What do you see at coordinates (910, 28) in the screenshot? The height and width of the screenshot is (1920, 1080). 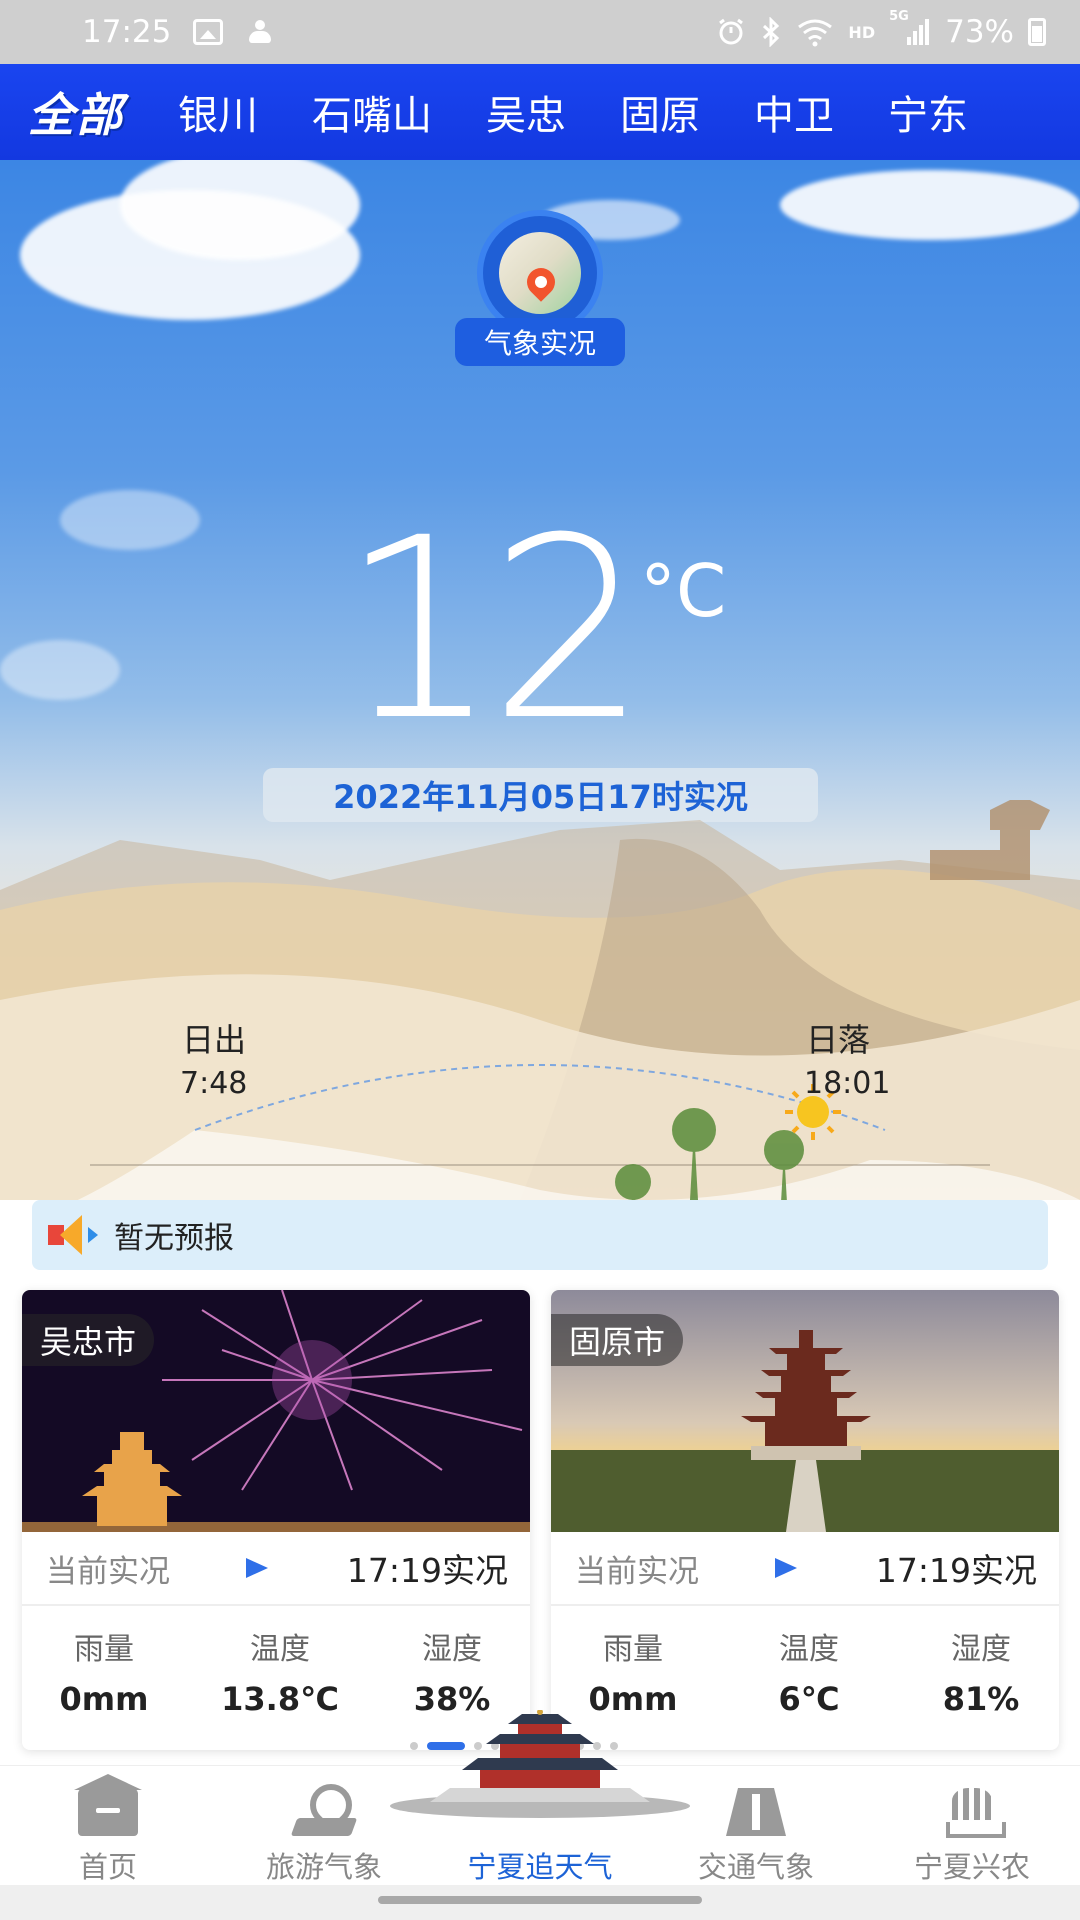 I see `signal-icon: 5G` at bounding box center [910, 28].